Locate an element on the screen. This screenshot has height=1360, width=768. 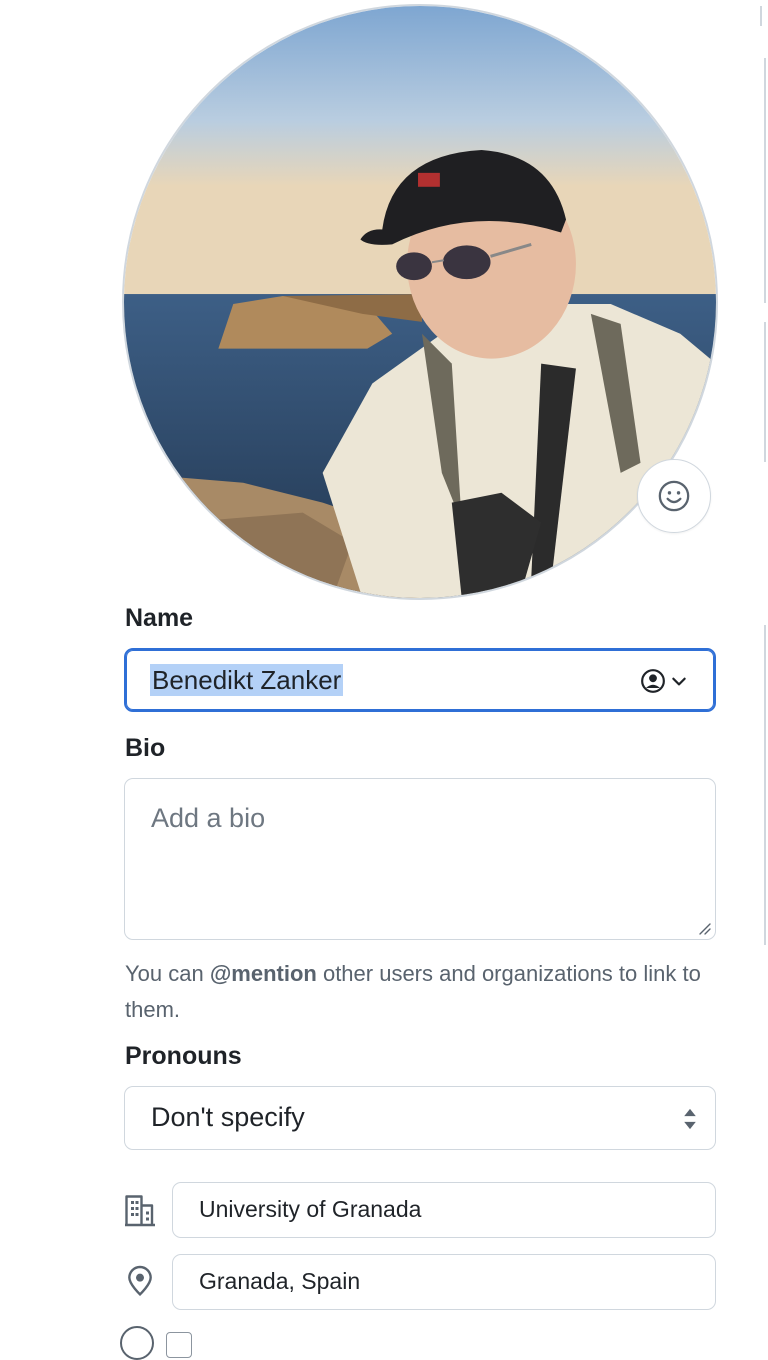
mention-keyword: @mention is located at coordinates (263, 973).